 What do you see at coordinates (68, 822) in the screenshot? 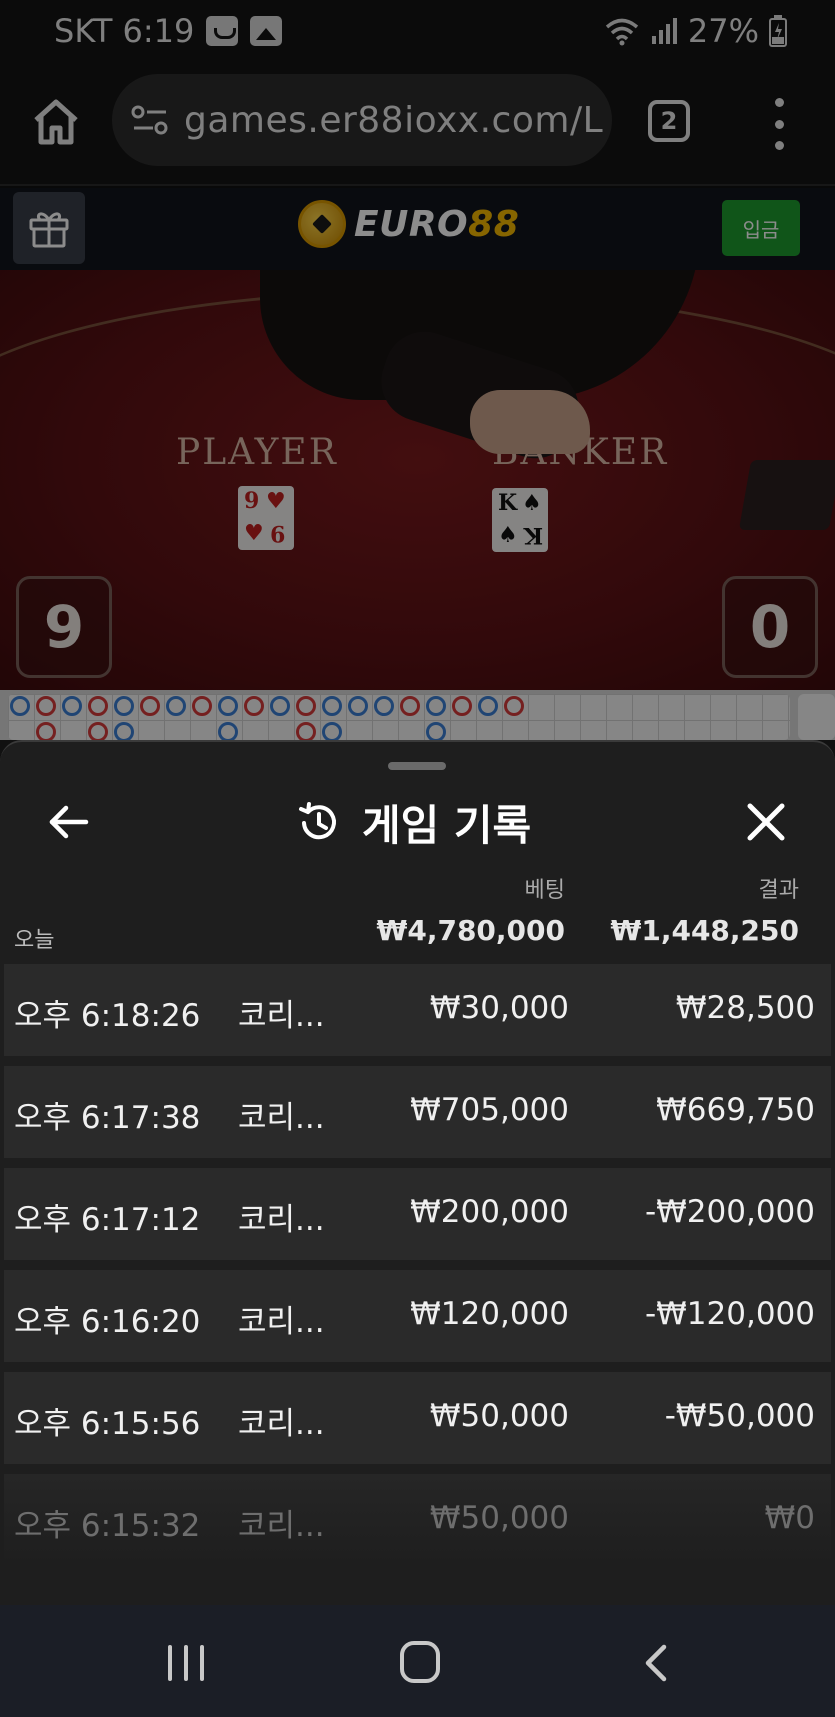
I see `back-arrow-icon` at bounding box center [68, 822].